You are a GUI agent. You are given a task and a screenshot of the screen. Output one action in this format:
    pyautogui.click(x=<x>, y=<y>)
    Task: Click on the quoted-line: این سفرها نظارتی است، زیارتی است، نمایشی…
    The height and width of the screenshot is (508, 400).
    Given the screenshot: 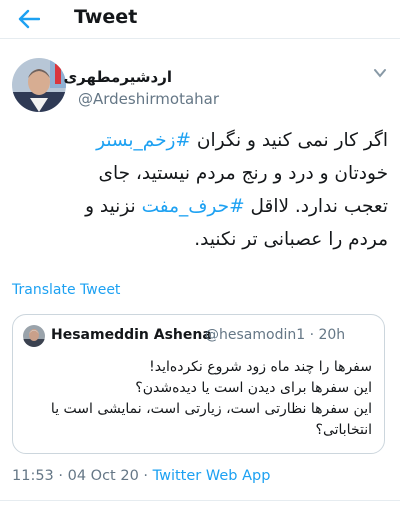 What is the action you would take?
    pyautogui.click(x=211, y=409)
    